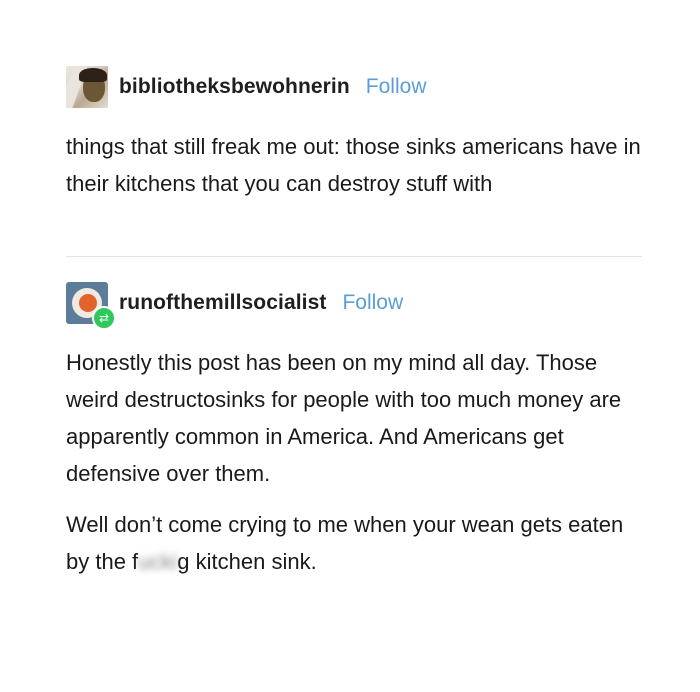 The image size is (700, 692). Describe the element at coordinates (87, 87) in the screenshot. I see `avatar` at that location.